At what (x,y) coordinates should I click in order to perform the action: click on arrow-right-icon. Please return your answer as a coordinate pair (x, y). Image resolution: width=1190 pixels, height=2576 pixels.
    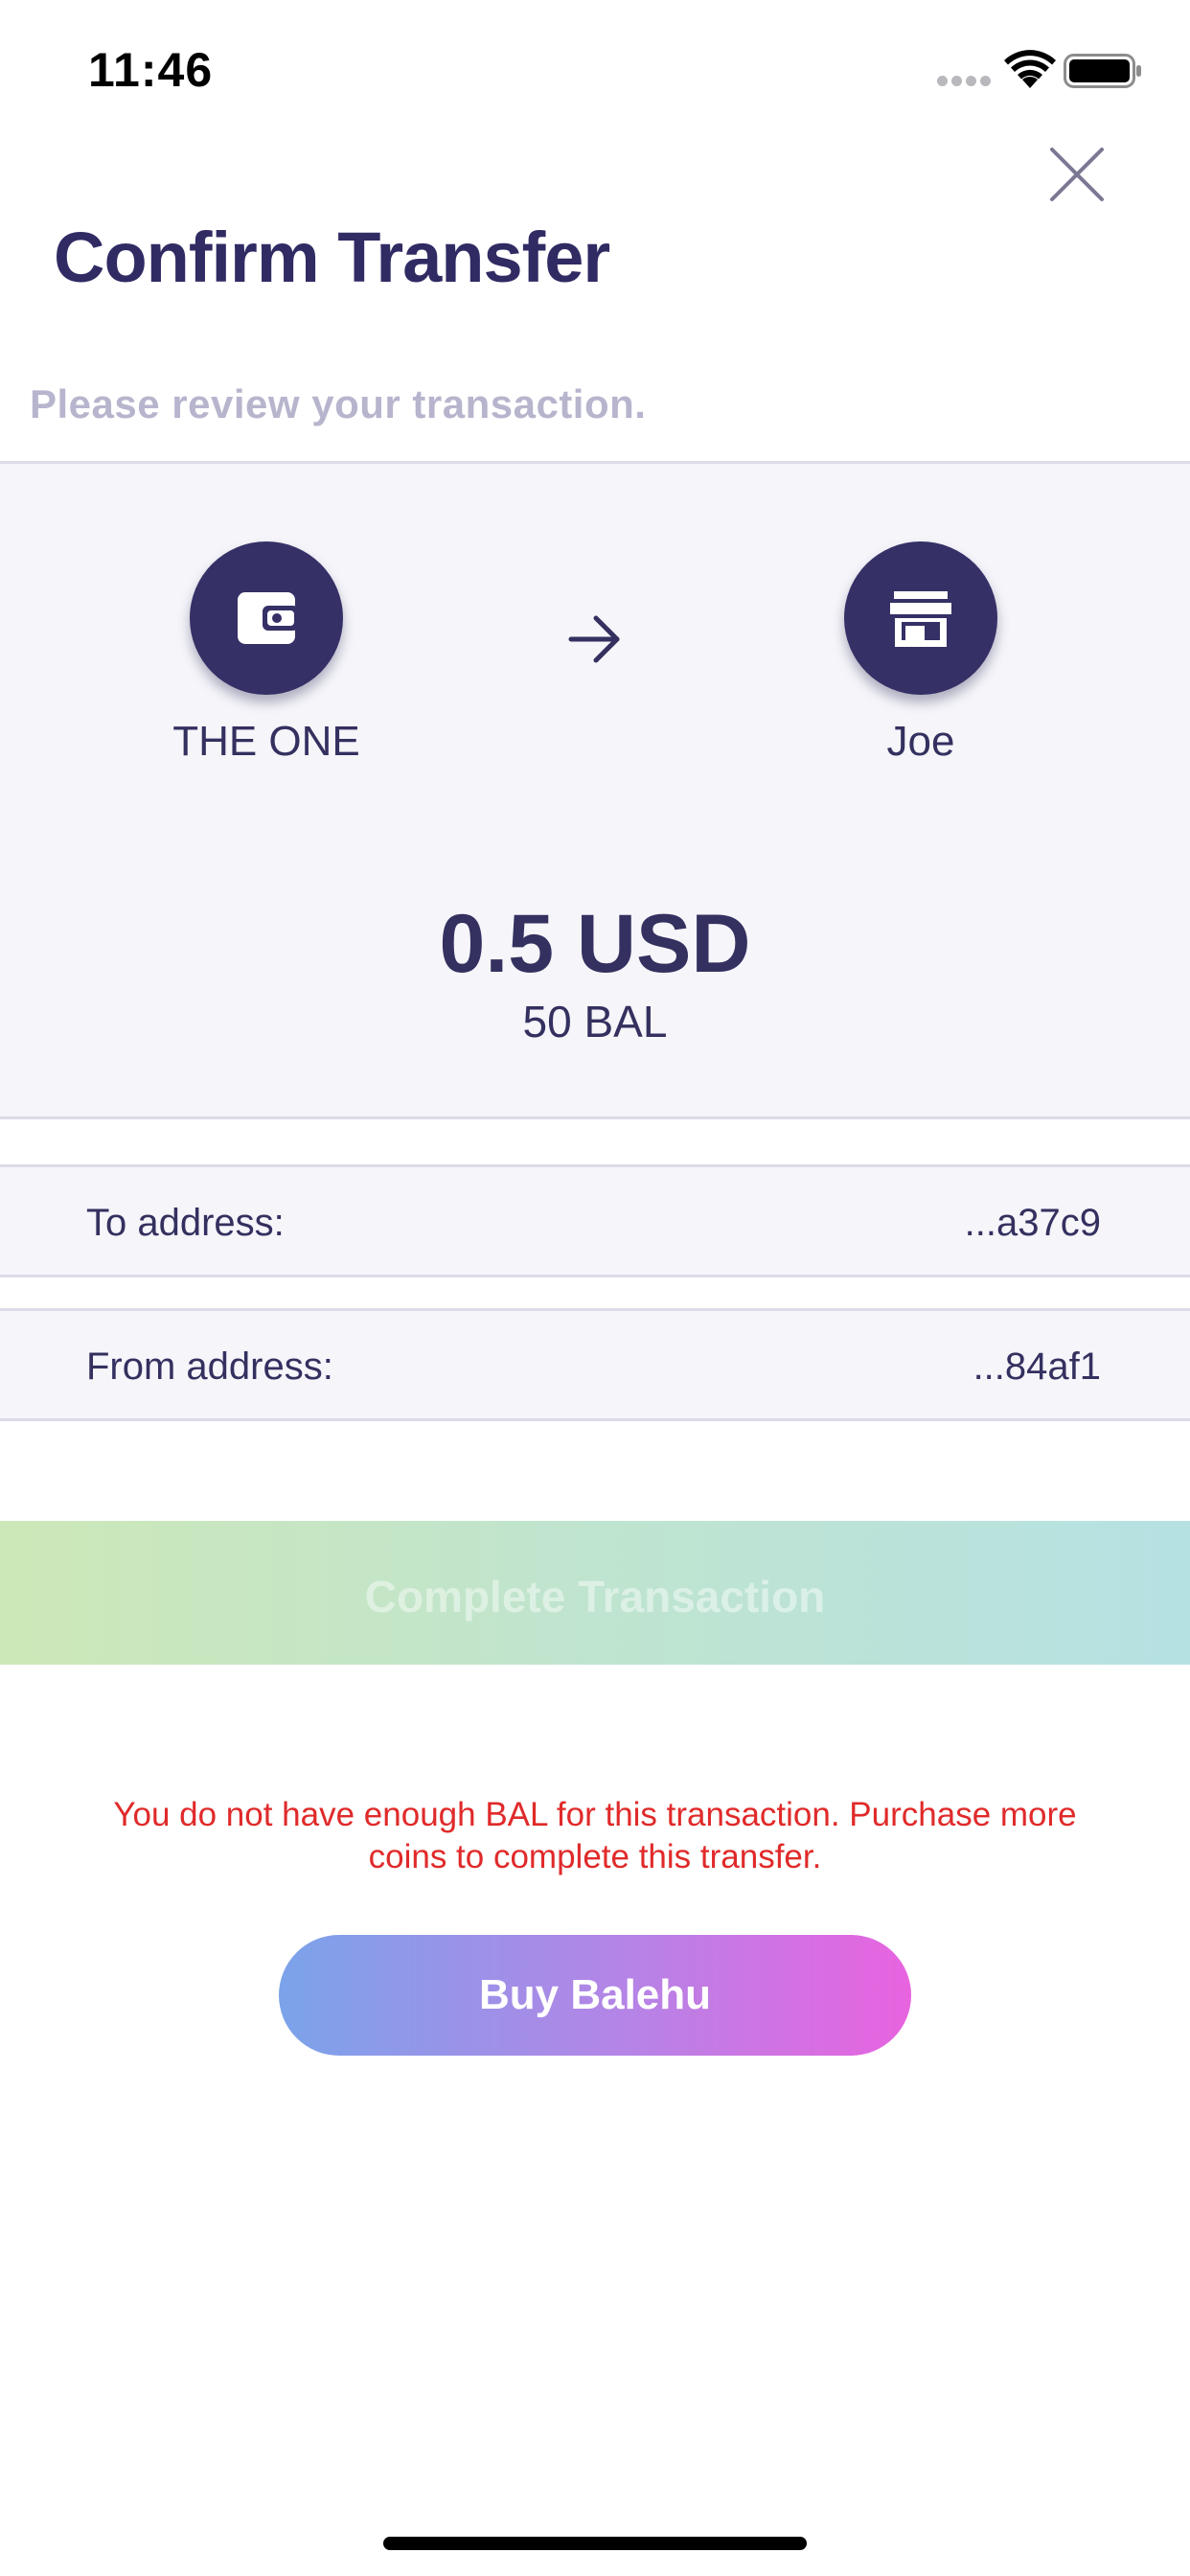
    Looking at the image, I should click on (594, 639).